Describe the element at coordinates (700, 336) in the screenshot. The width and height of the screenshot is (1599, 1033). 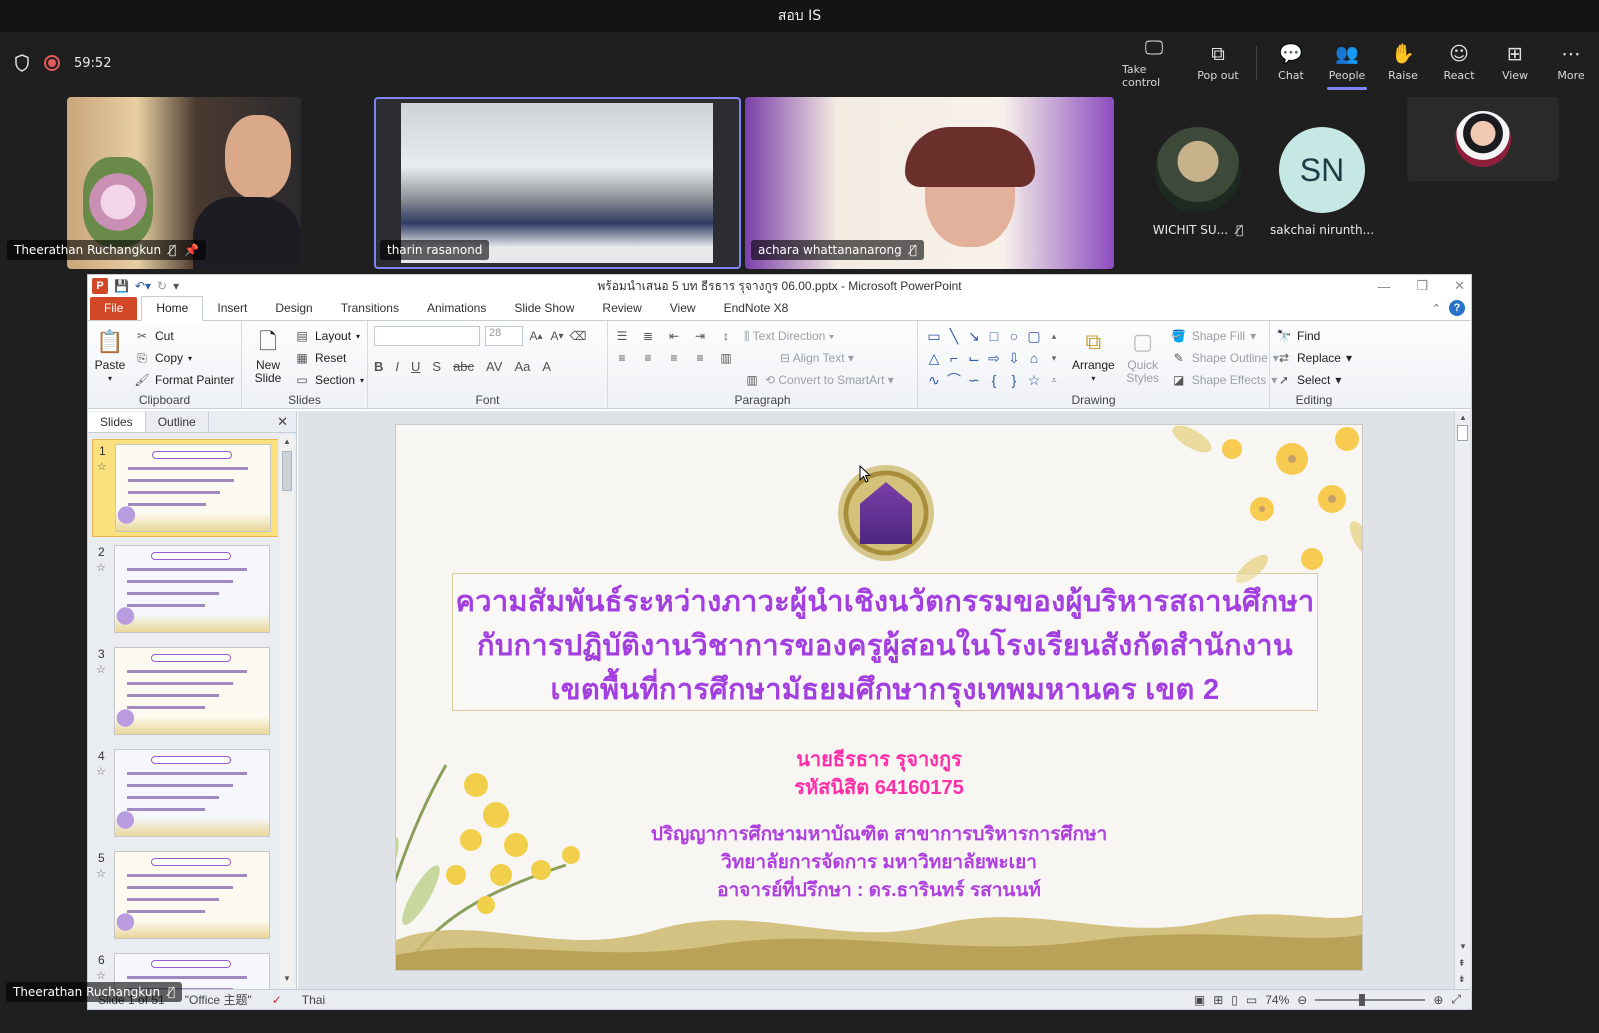
I see `increase-indent-icon: ⇥` at that location.